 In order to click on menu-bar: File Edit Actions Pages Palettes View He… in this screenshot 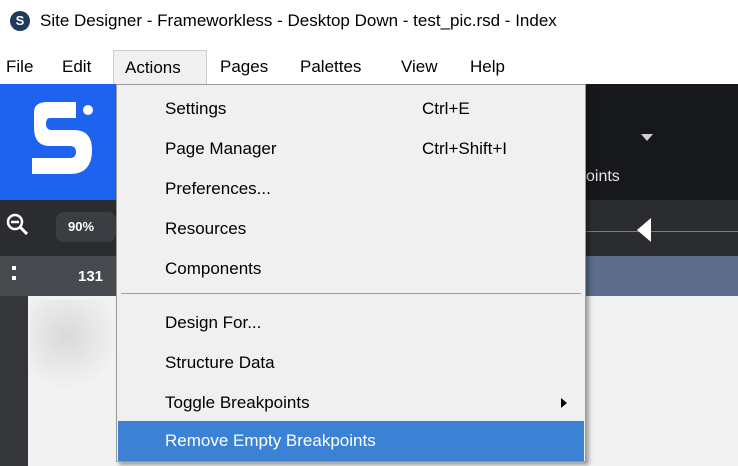, I will do `click(369, 67)`.